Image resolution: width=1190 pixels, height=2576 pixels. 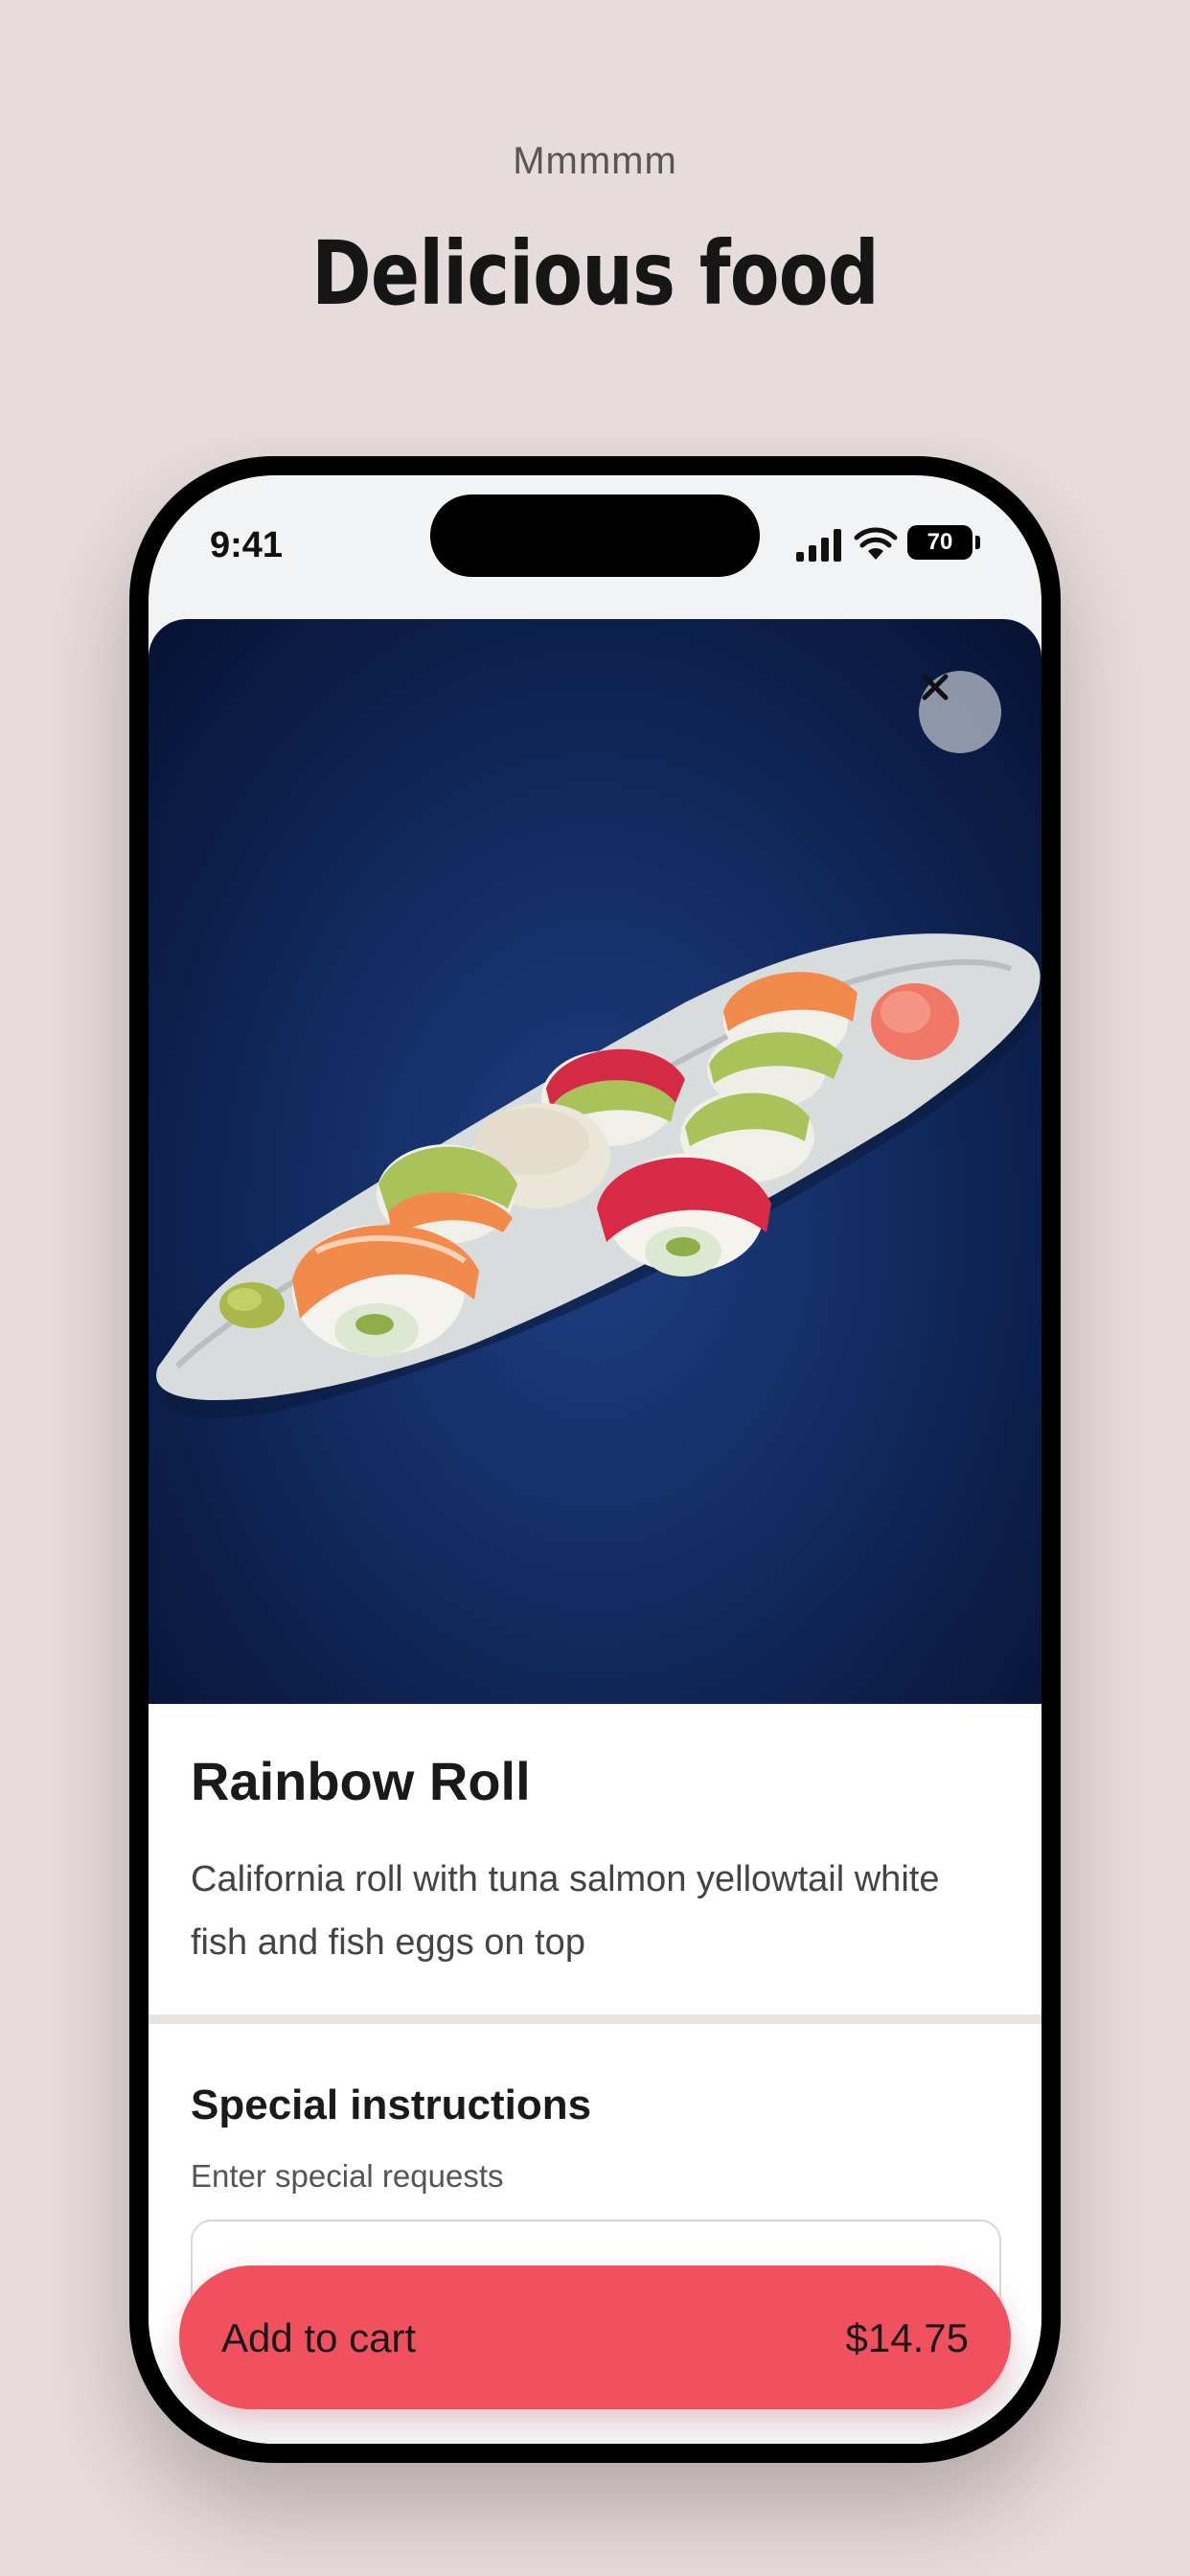 I want to click on battery-icon: 70, so click(x=944, y=542).